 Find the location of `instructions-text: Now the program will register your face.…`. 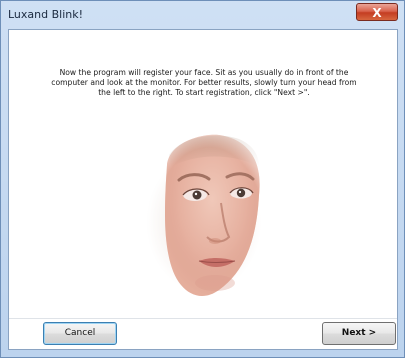

instructions-text: Now the program will register your face.… is located at coordinates (204, 82).